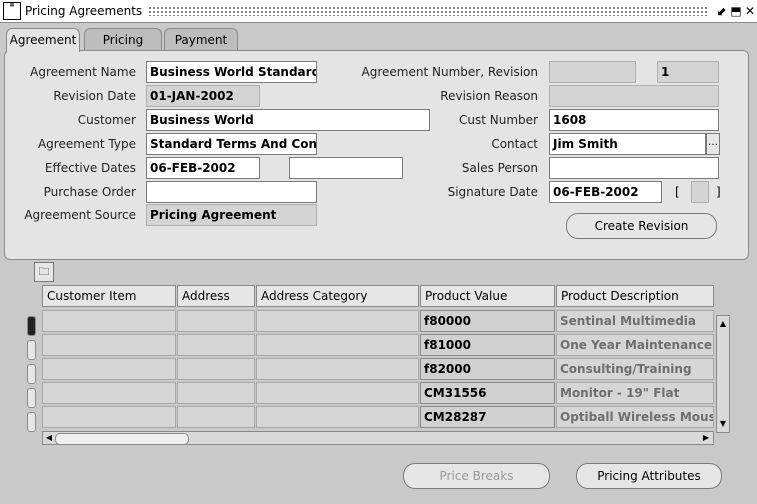 This screenshot has width=757, height=504. Describe the element at coordinates (90, 168) in the screenshot. I see `effective-dates-label: Effective Dates` at that location.